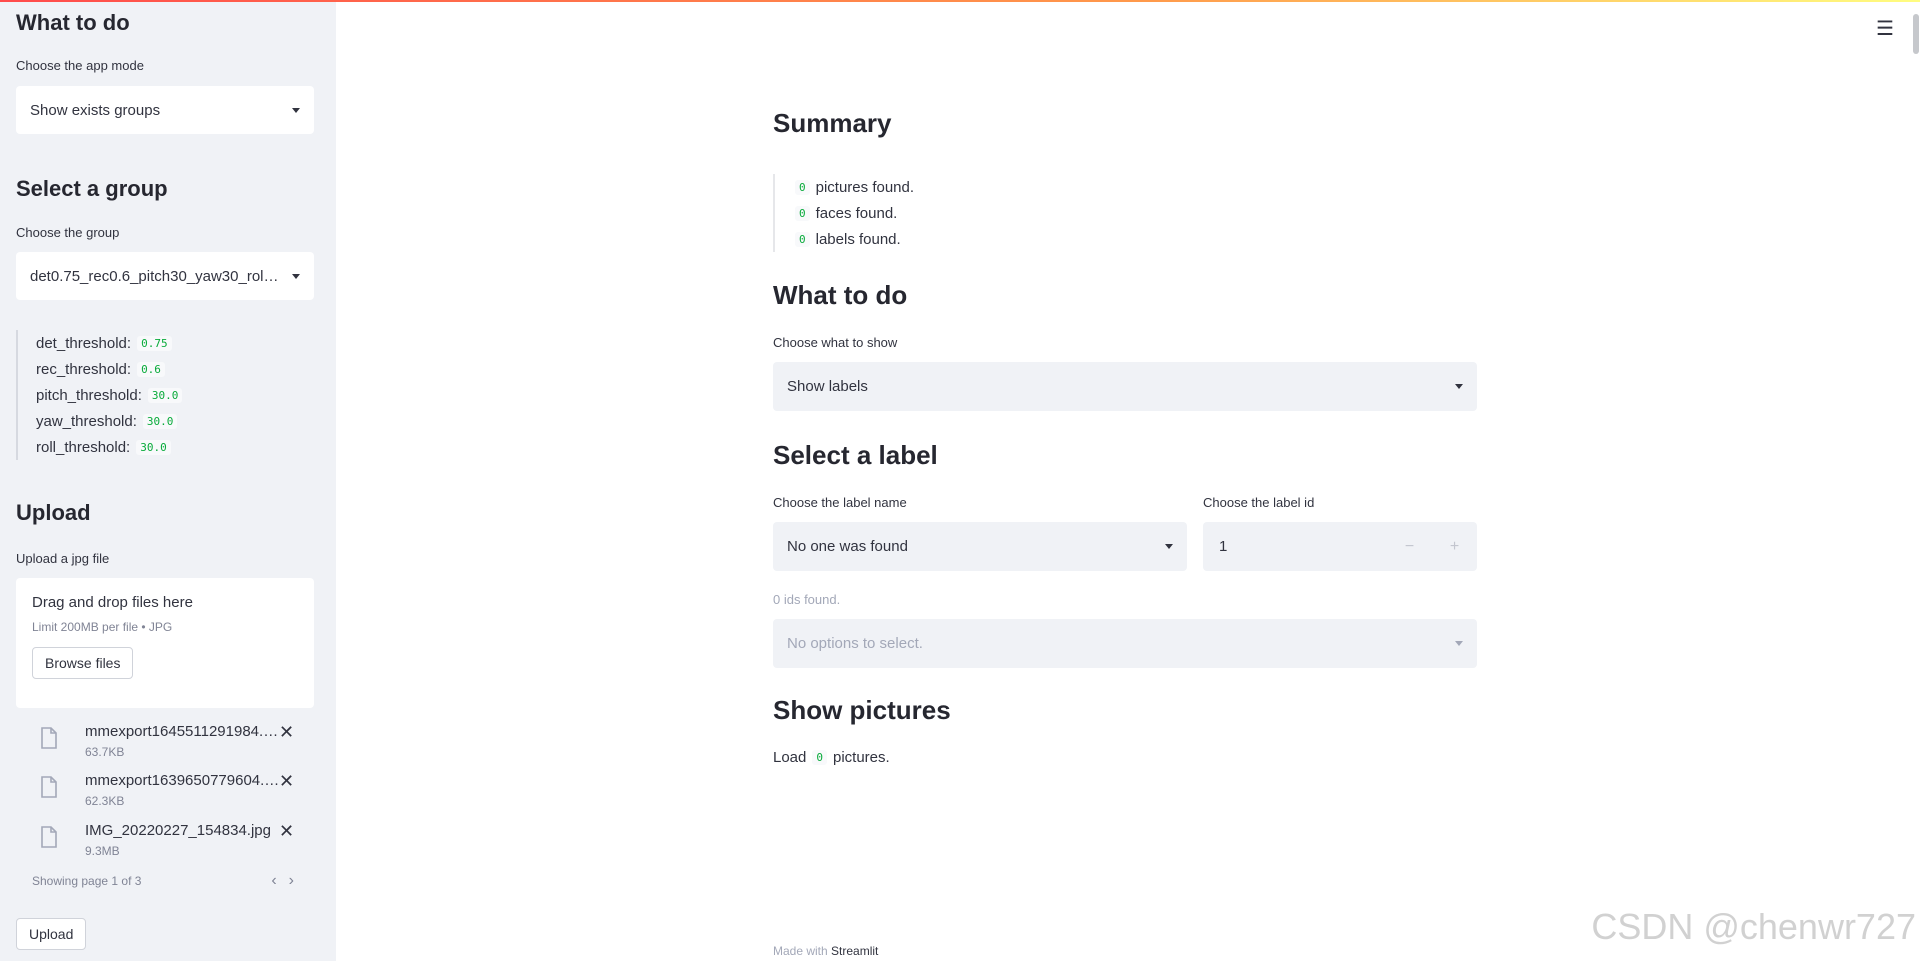 The image size is (1920, 961). Describe the element at coordinates (858, 239) in the screenshot. I see `summary-text: labels found.` at that location.